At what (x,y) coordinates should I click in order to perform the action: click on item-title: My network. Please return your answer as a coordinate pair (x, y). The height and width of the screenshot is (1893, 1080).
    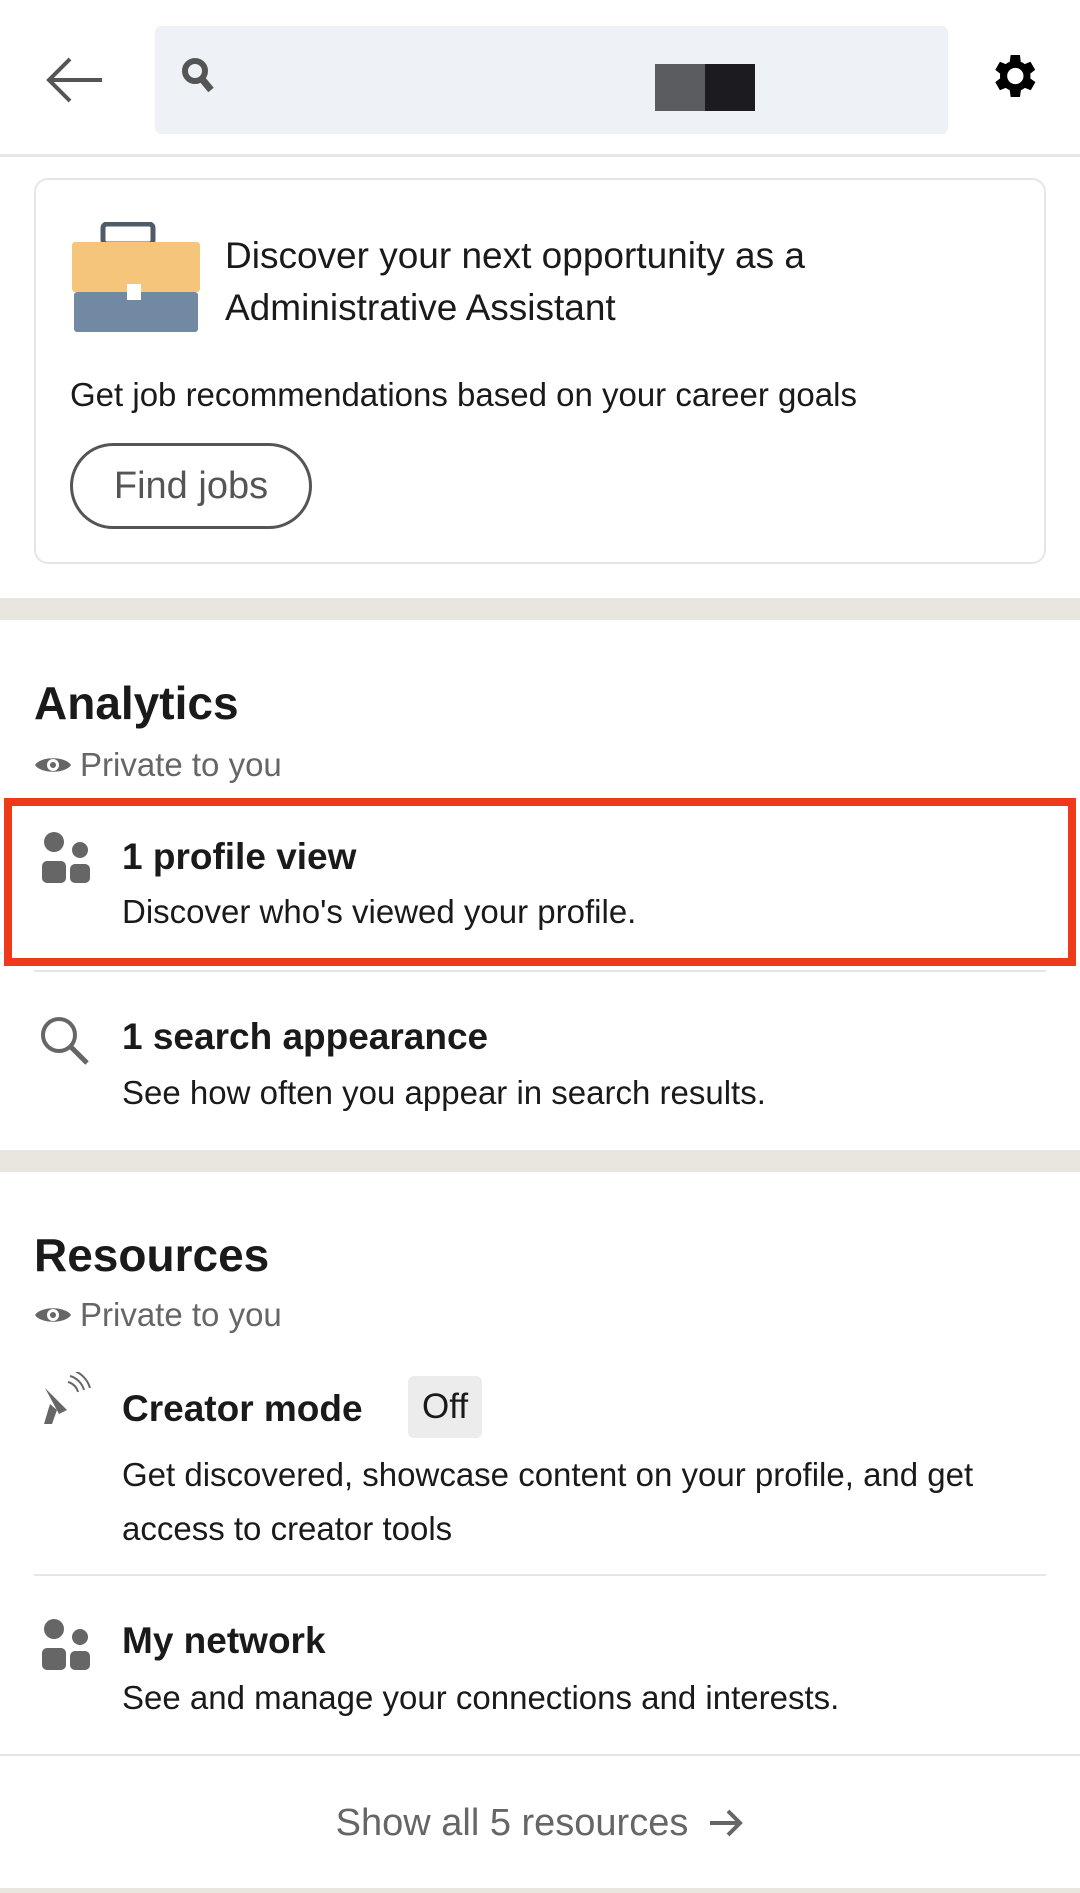
    Looking at the image, I should click on (224, 1640).